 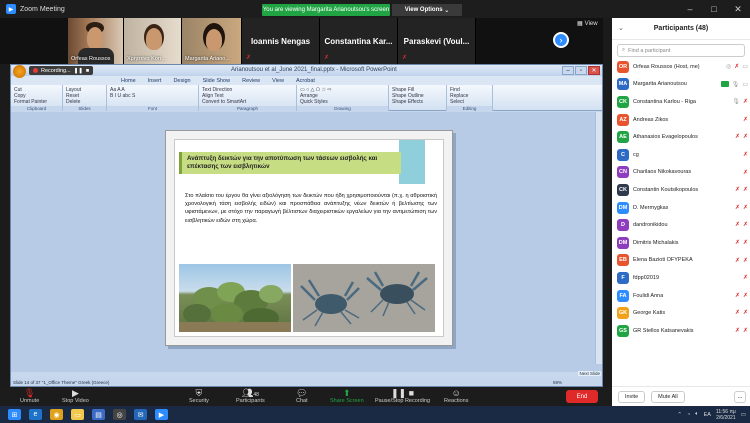 I want to click on office-button-icon, so click(x=19, y=71).